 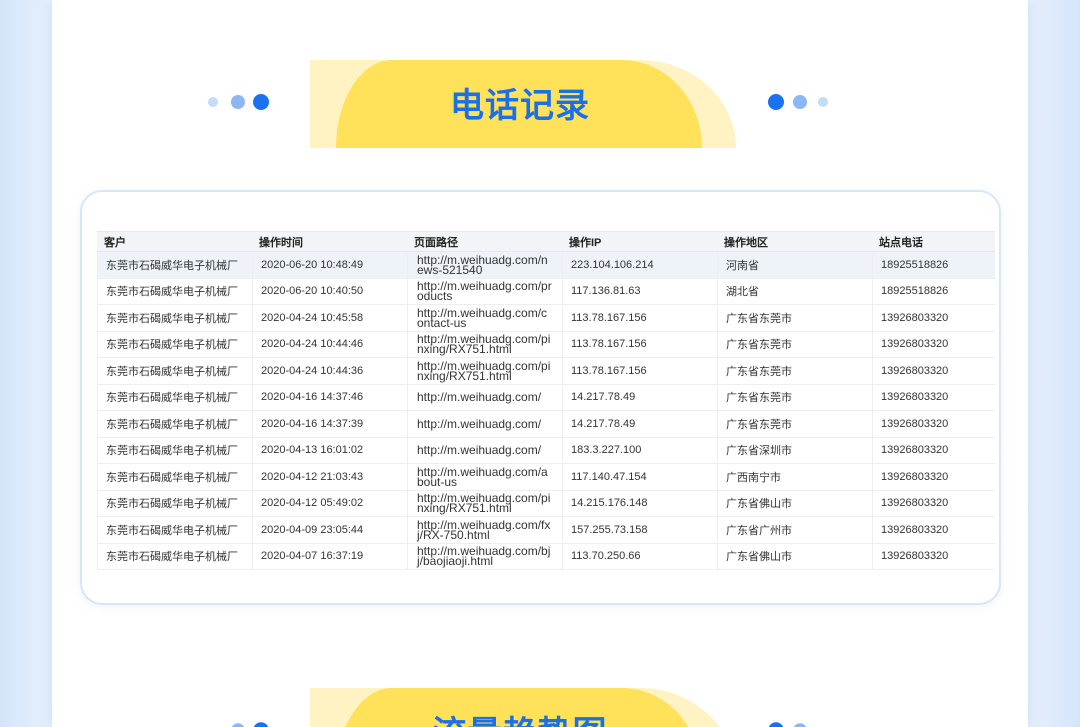 I want to click on column-header-region: 操作地区, so click(x=746, y=242).